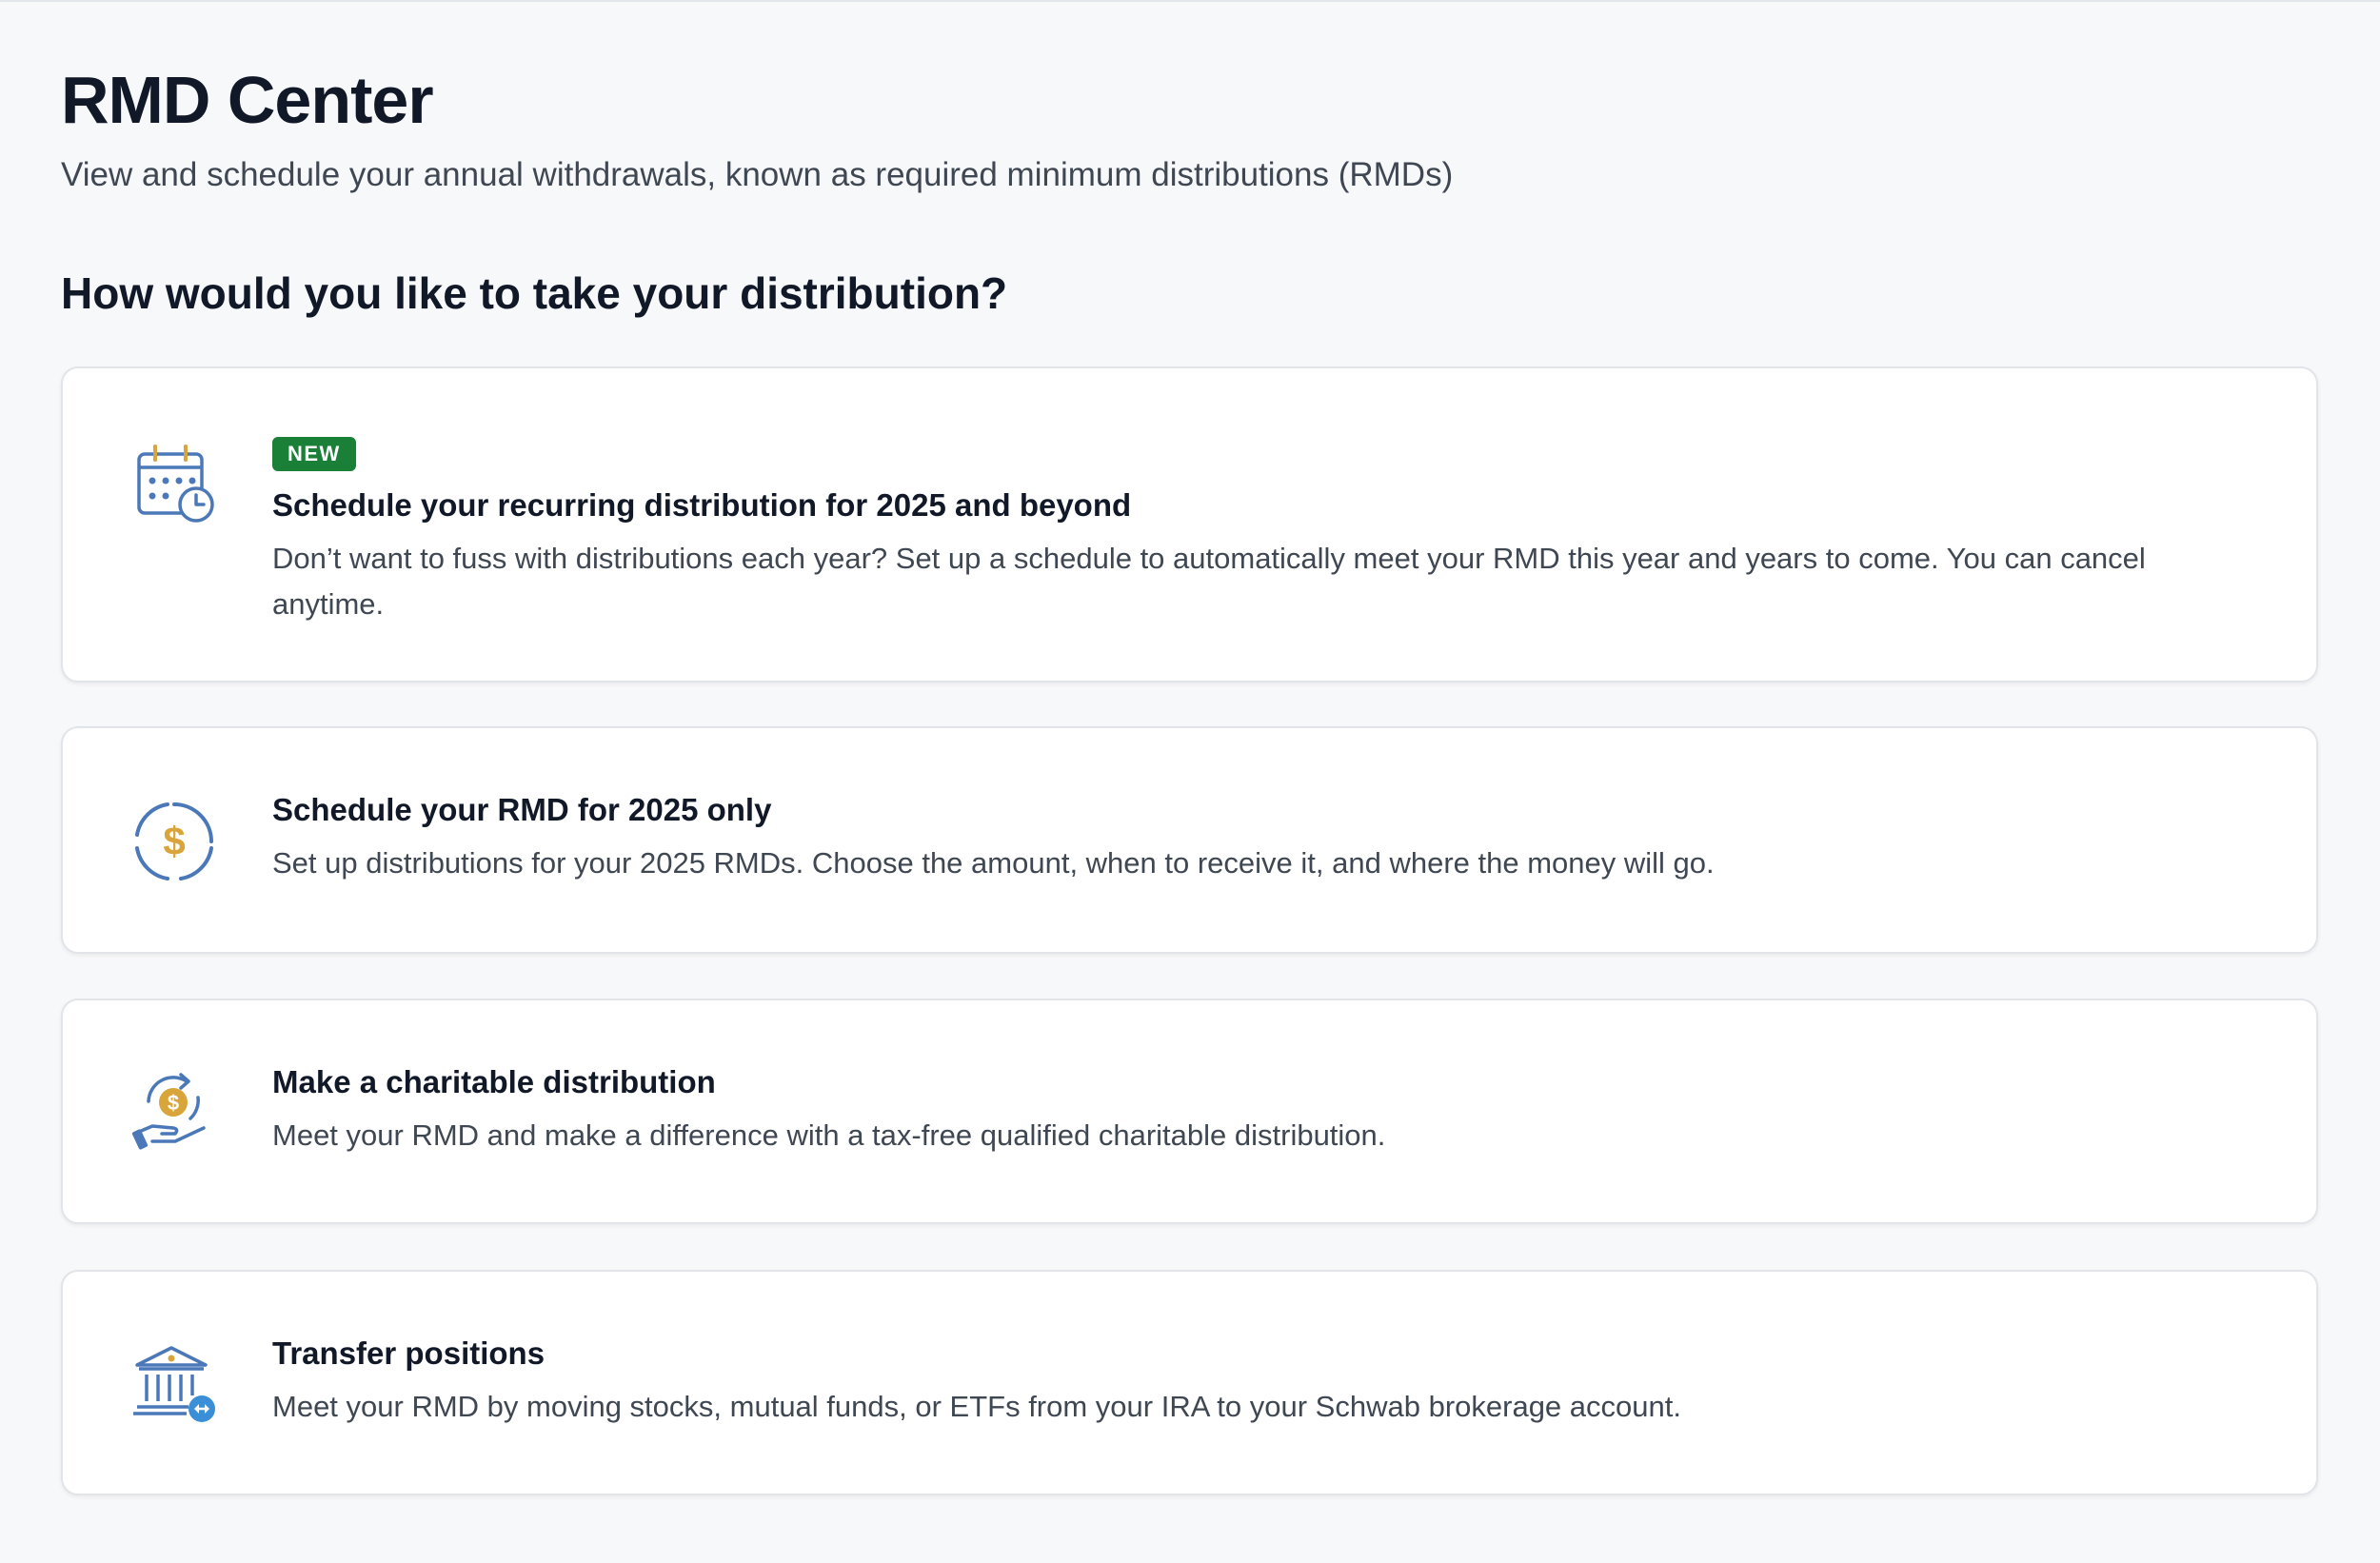  Describe the element at coordinates (174, 484) in the screenshot. I see `calendar-clock-icon` at that location.